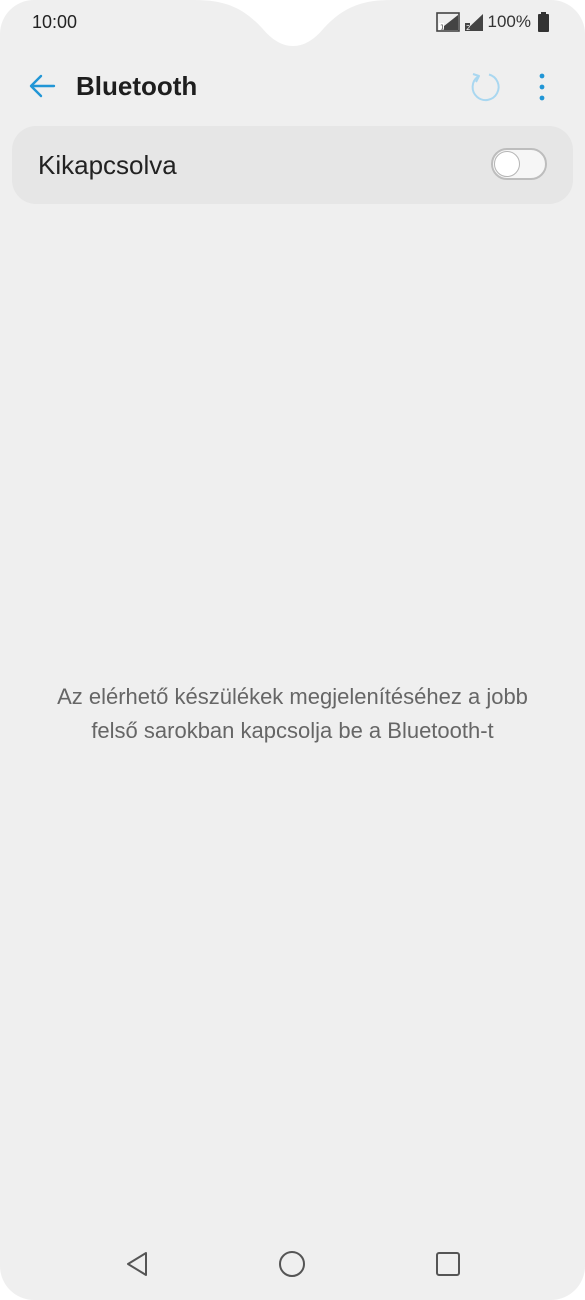 The width and height of the screenshot is (585, 1300). What do you see at coordinates (55, 22) in the screenshot?
I see `status-time: 10:00` at bounding box center [55, 22].